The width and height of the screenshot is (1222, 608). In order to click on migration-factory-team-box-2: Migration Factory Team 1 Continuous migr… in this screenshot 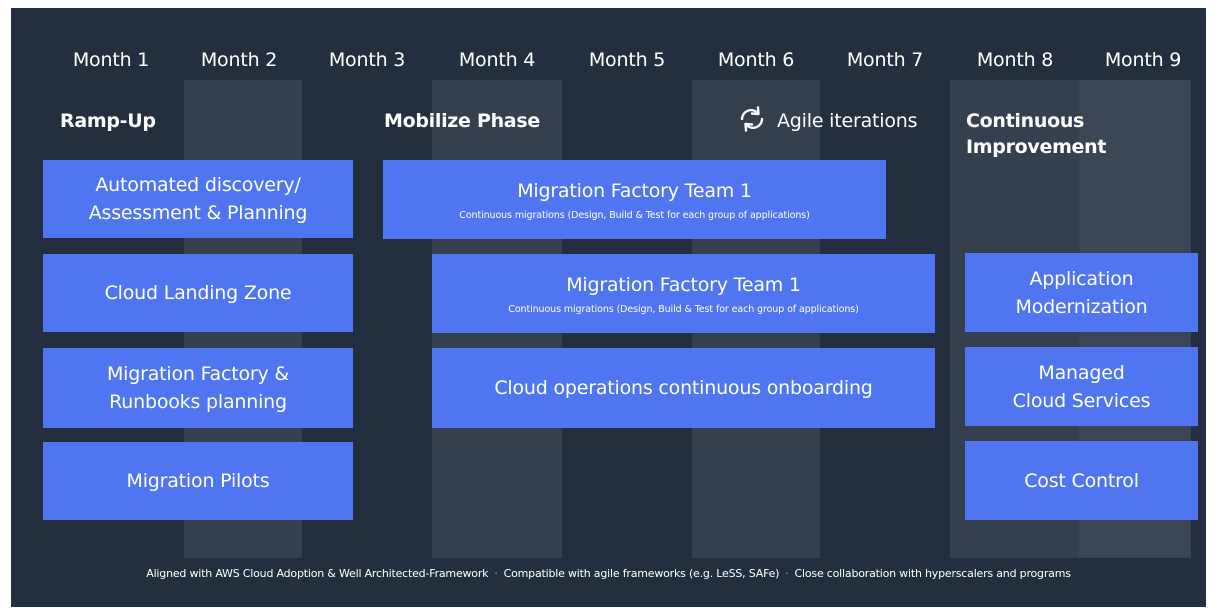, I will do `click(683, 293)`.